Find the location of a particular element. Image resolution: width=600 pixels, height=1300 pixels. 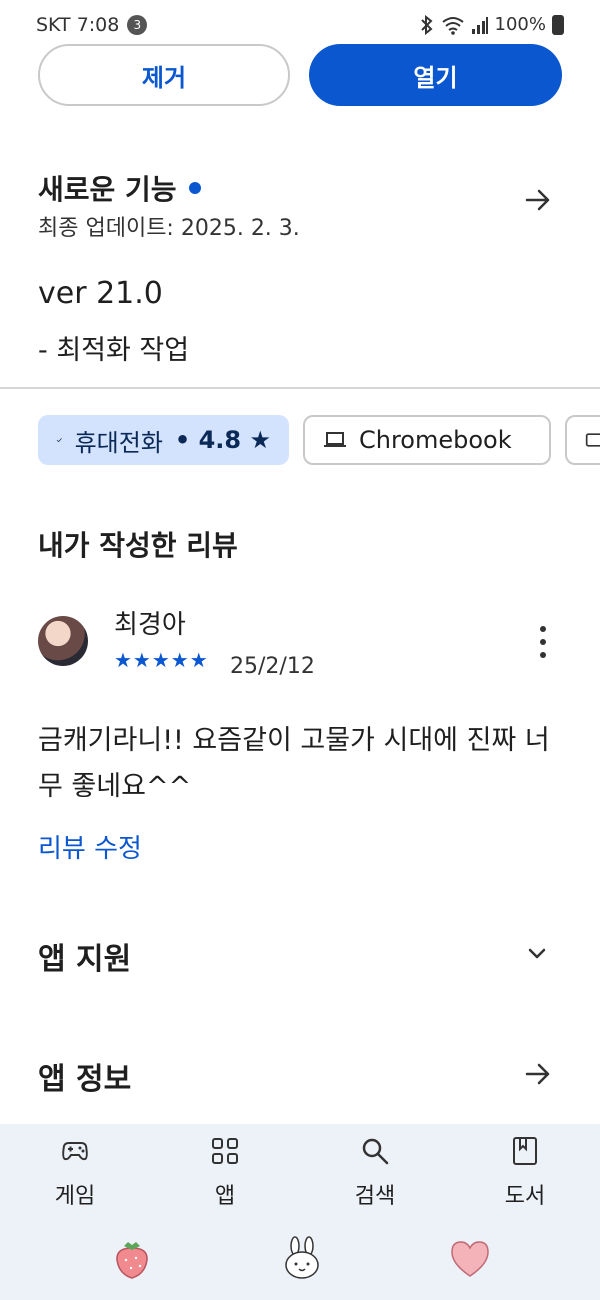

nav-search-label: 검색 is located at coordinates (375, 1196).